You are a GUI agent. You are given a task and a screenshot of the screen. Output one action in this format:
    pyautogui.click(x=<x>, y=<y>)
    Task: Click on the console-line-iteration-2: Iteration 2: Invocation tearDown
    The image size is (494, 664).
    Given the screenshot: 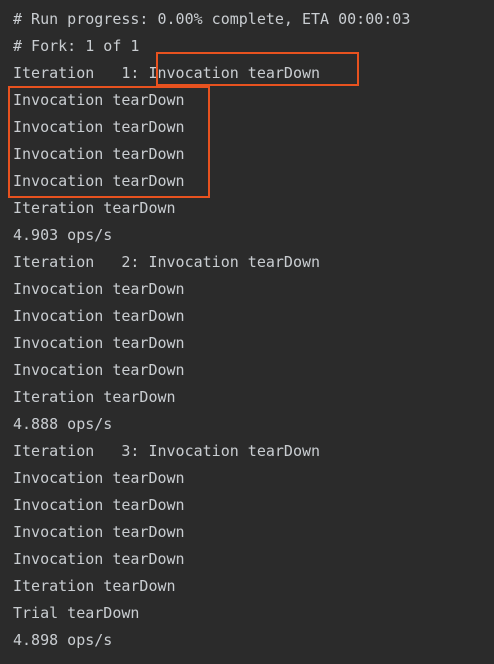 What is the action you would take?
    pyautogui.click(x=167, y=262)
    